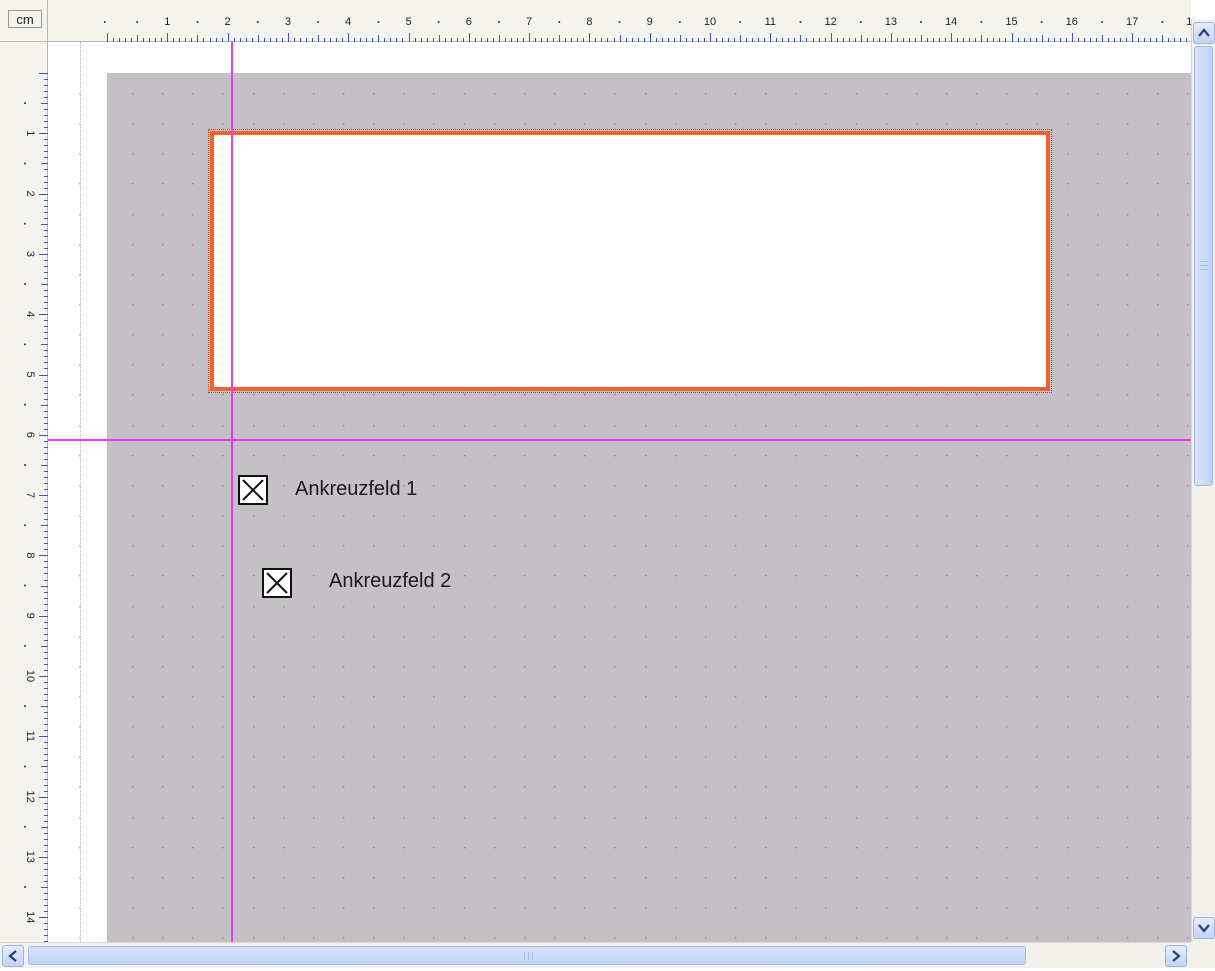  Describe the element at coordinates (24, 492) in the screenshot. I see `vertical-ruler: 123456789101112131415` at that location.